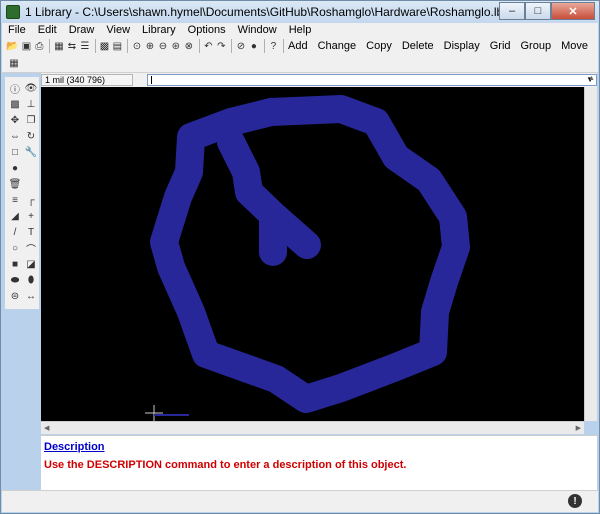 This screenshot has height=514, width=600. What do you see at coordinates (573, 11) in the screenshot?
I see `close-button: ✕` at bounding box center [573, 11].